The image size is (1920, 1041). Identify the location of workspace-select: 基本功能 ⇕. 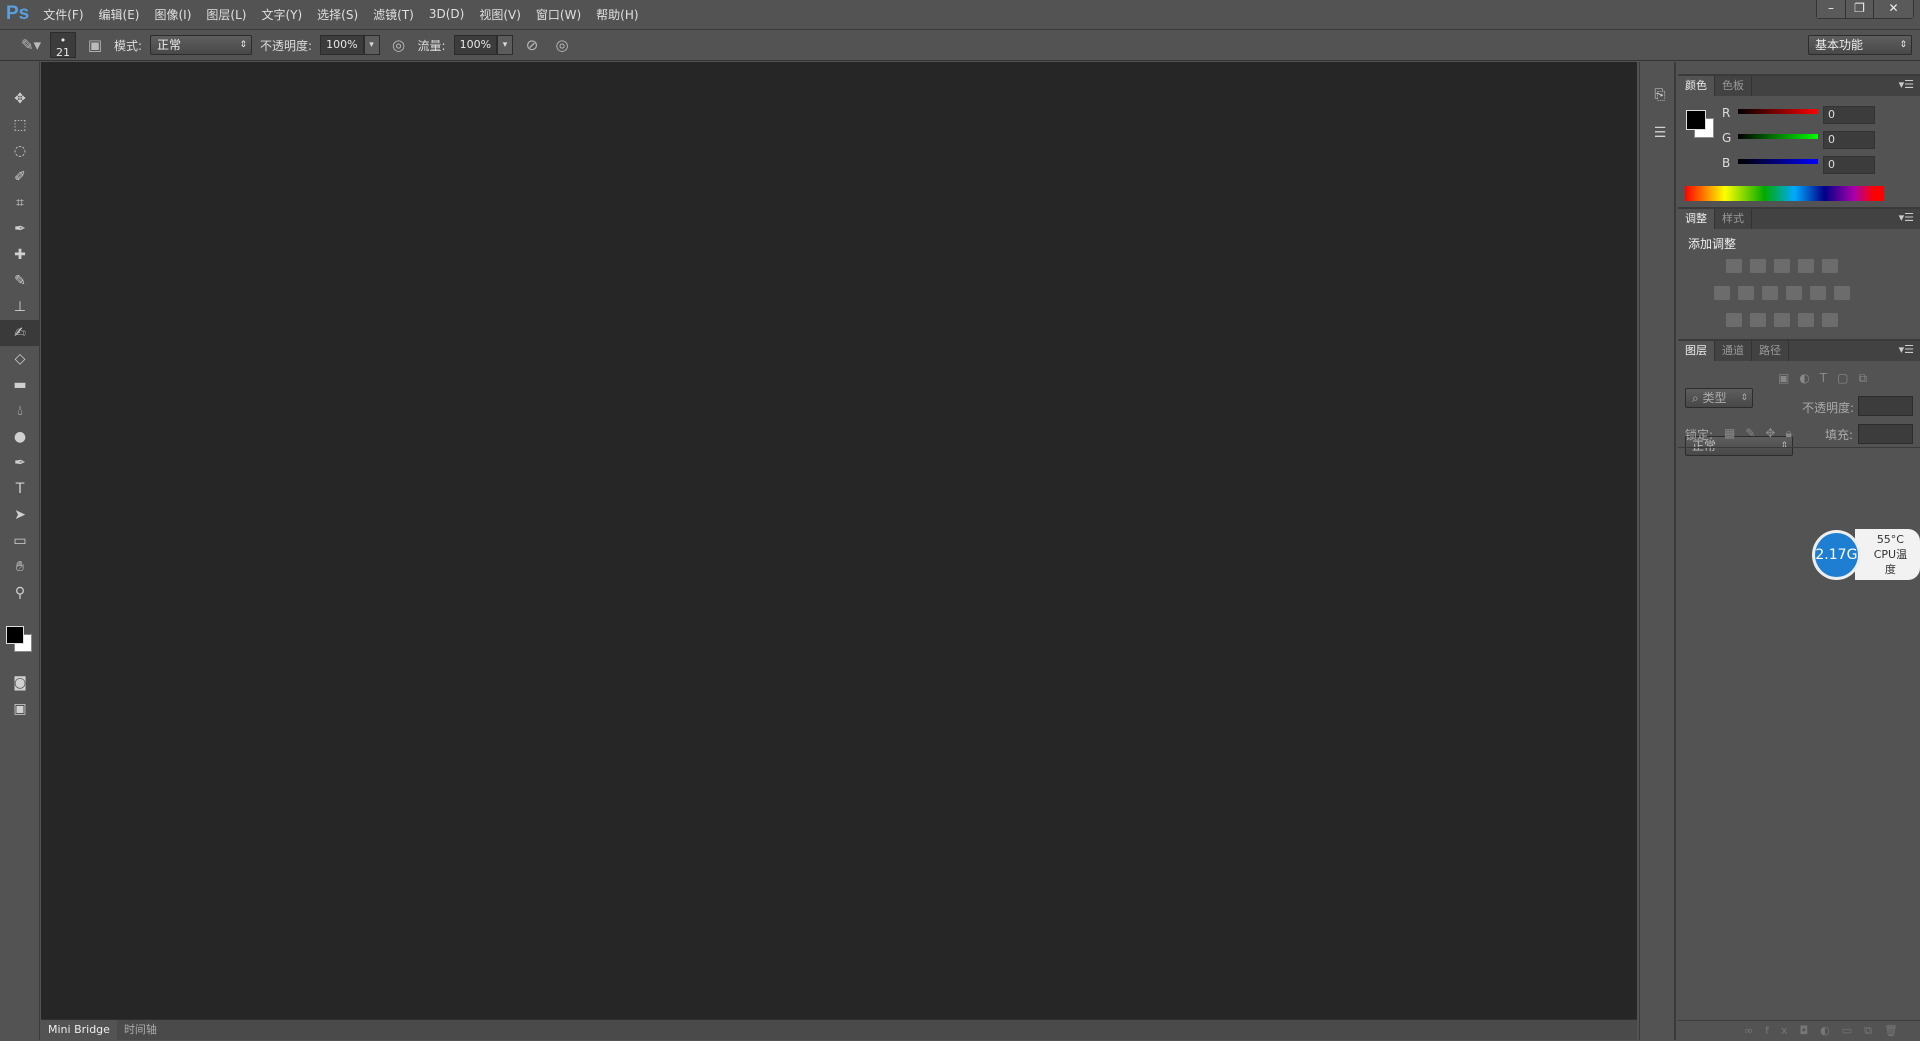
(1860, 45).